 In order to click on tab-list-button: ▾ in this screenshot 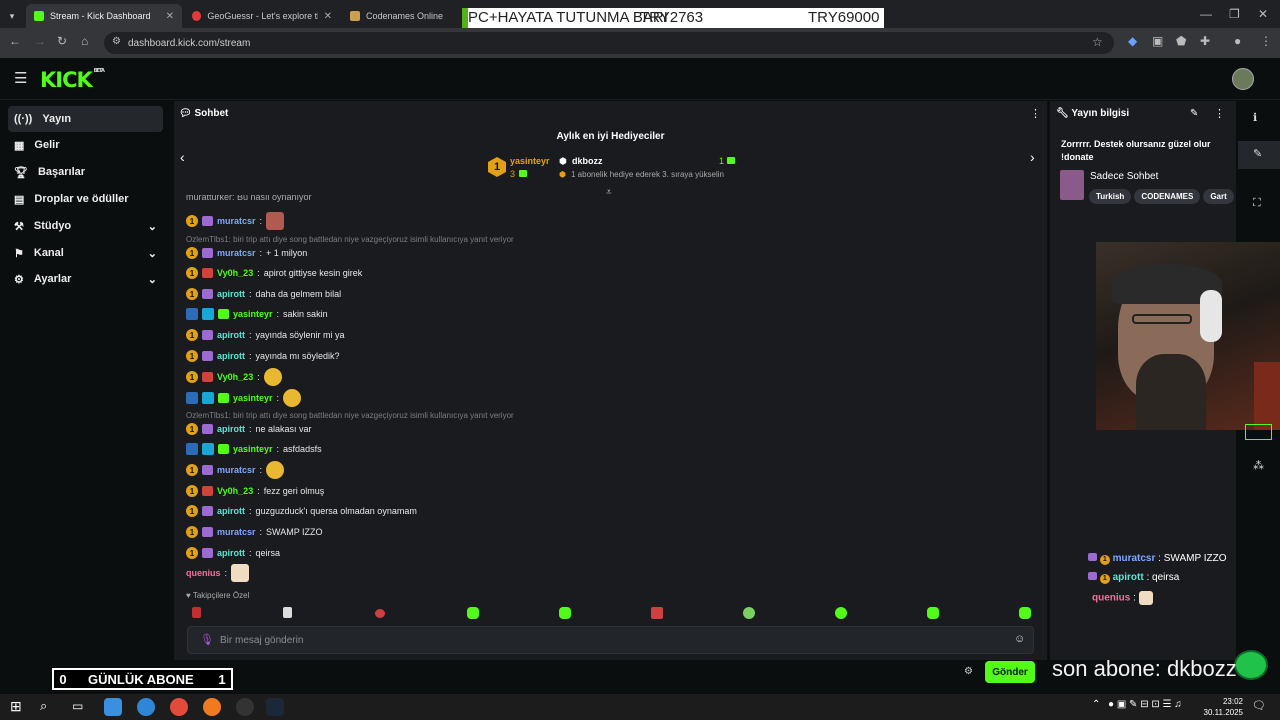, I will do `click(12, 16)`.